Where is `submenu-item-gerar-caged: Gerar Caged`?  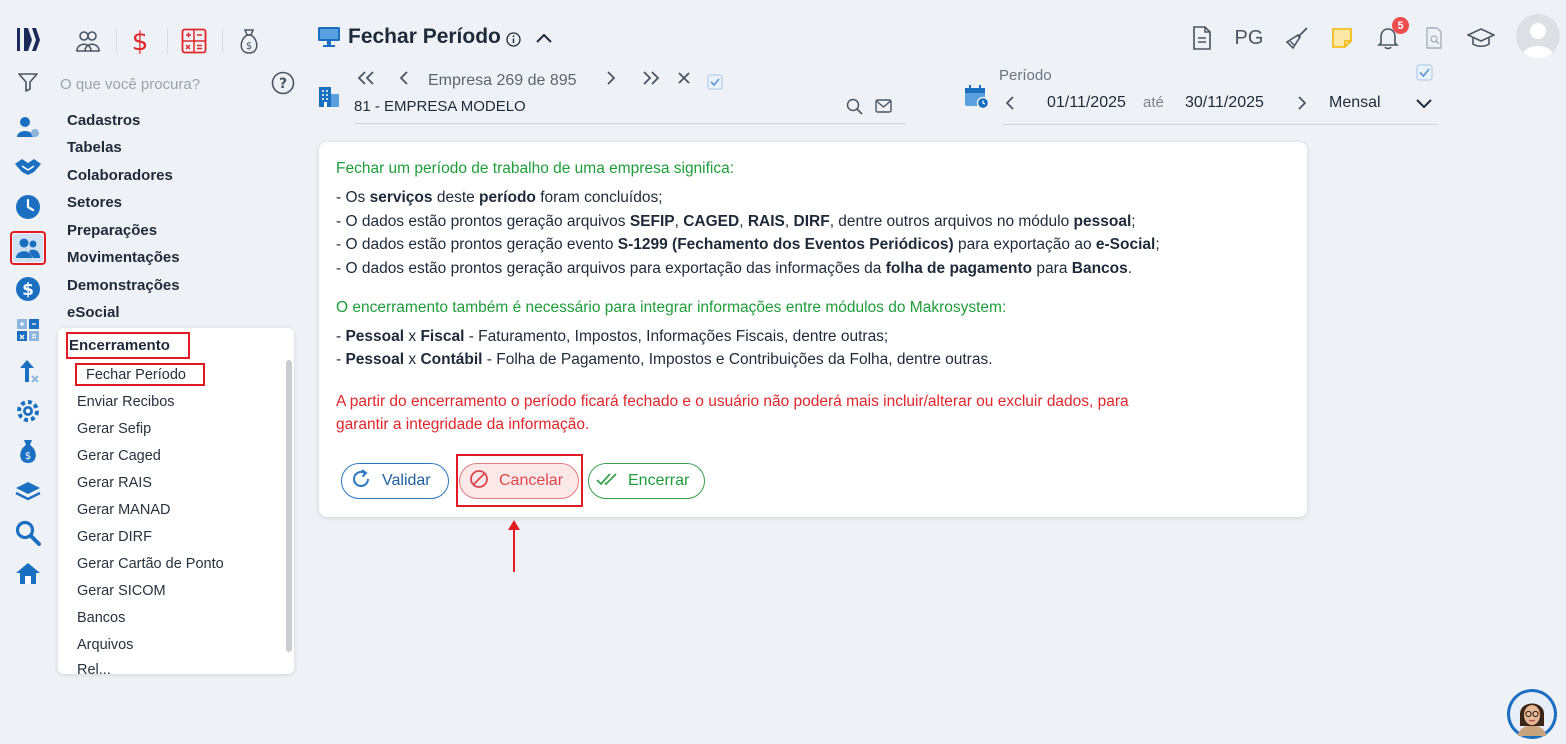 submenu-item-gerar-caged: Gerar Caged is located at coordinates (119, 456).